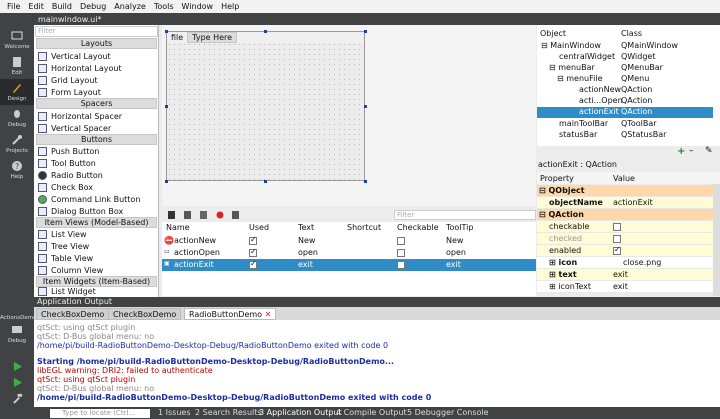 The height and width of the screenshot is (419, 720). What do you see at coordinates (617, 250) in the screenshot?
I see `enabled-value-checkbox` at bounding box center [617, 250].